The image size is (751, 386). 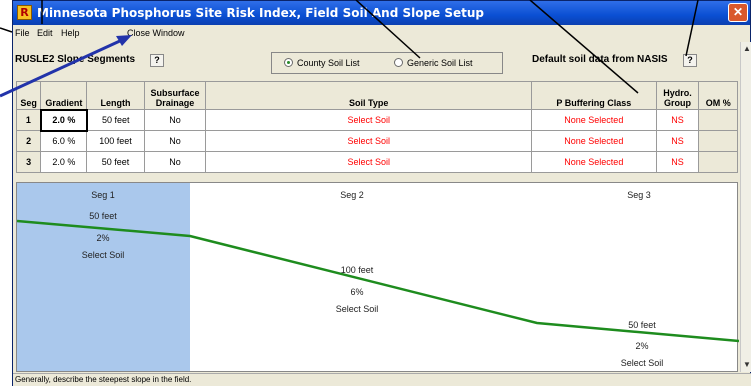 What do you see at coordinates (328, 63) in the screenshot?
I see `radio-label: County Soil List` at bounding box center [328, 63].